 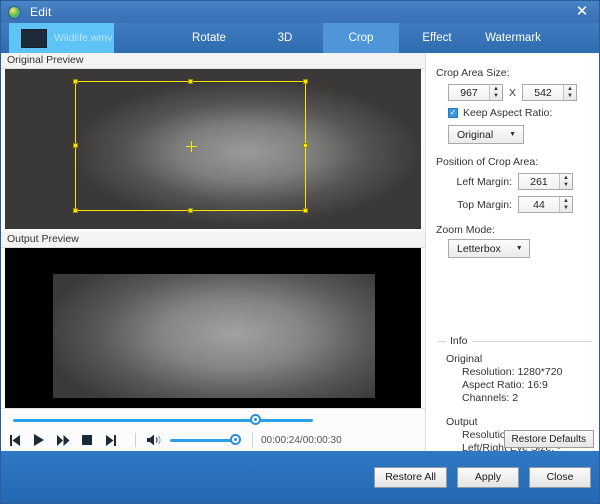 What do you see at coordinates (63, 440) in the screenshot?
I see `fast-forward-icon` at bounding box center [63, 440].